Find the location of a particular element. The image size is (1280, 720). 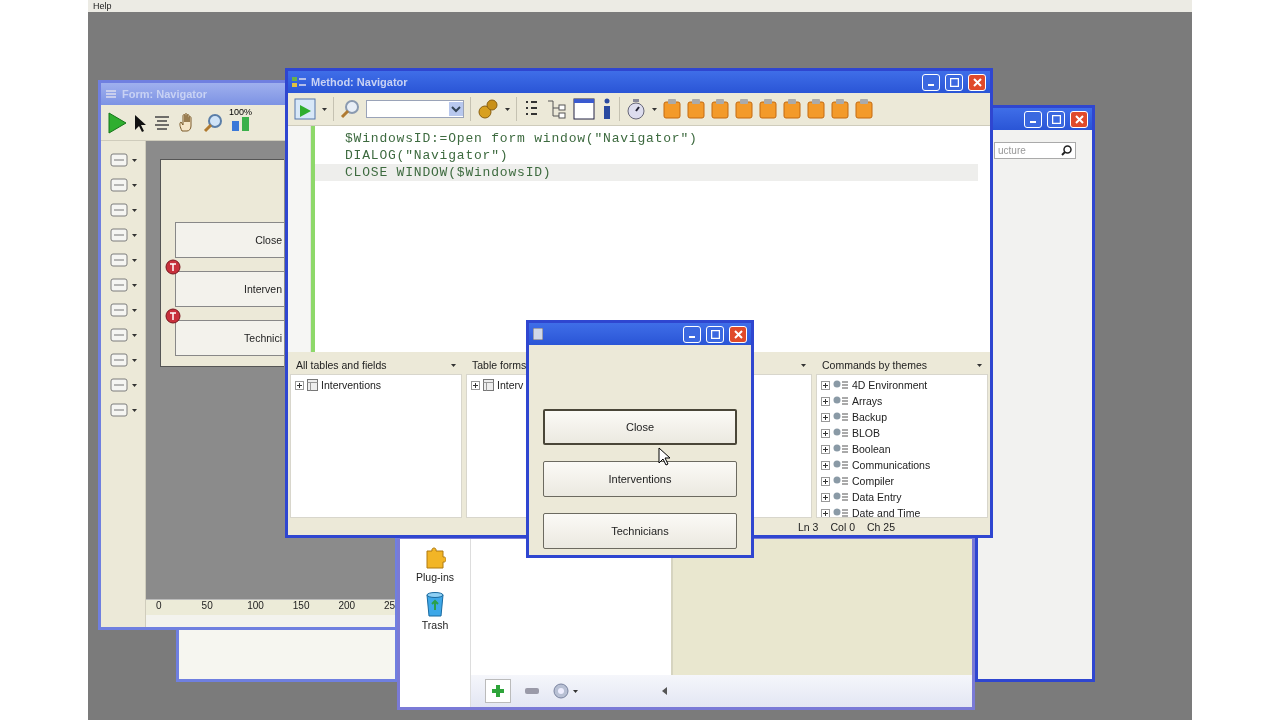

info-icon is located at coordinates (607, 109).